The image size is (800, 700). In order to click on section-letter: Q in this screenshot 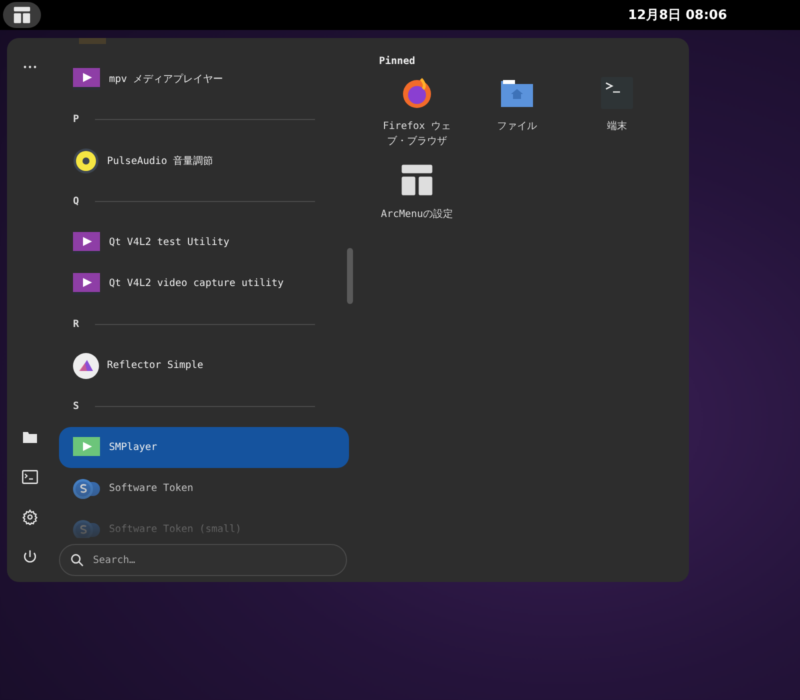, I will do `click(76, 201)`.